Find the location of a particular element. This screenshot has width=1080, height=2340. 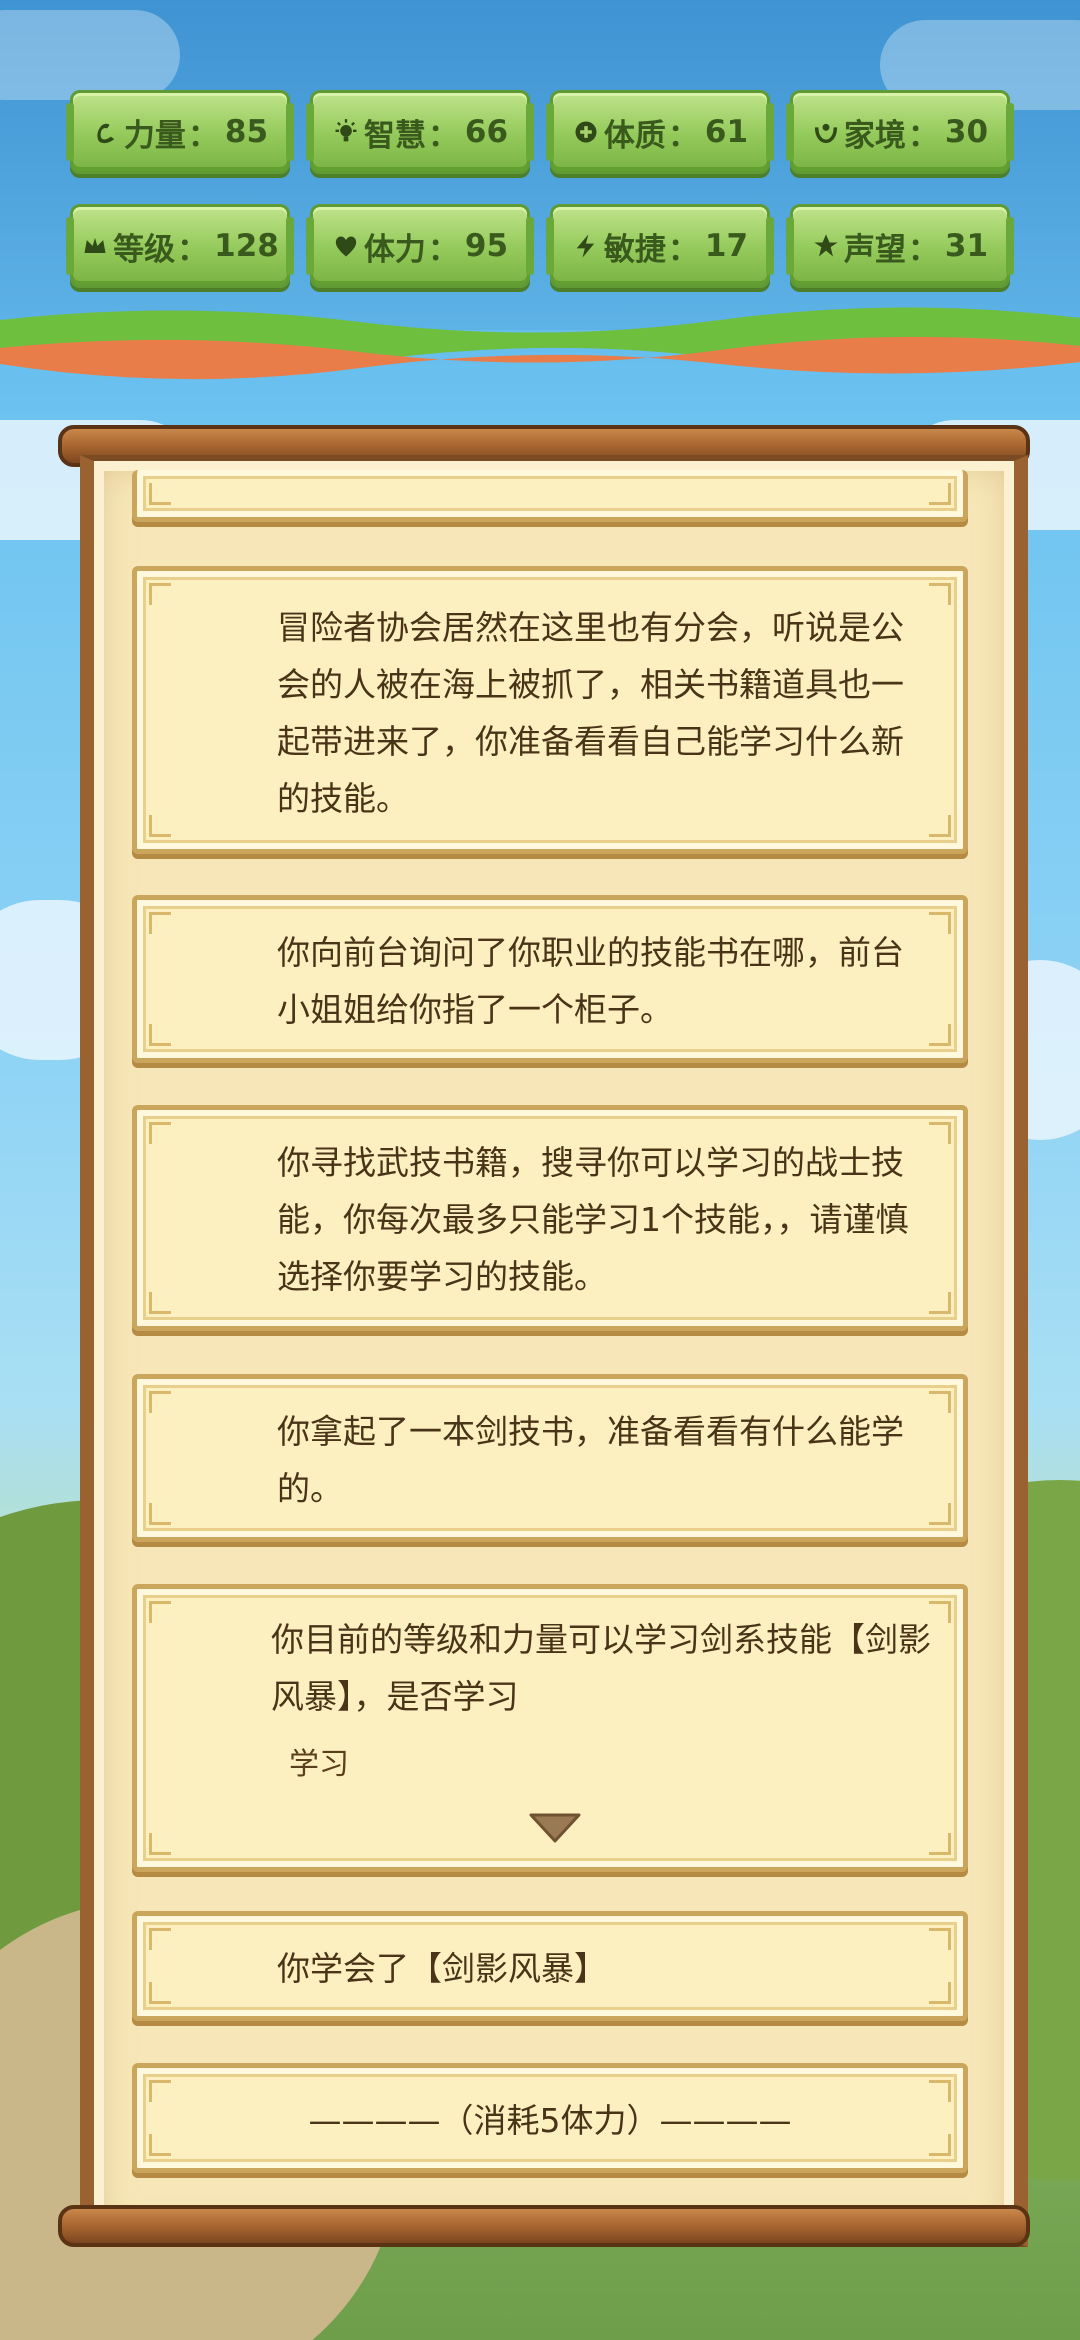

stat-family: 家境： 30 is located at coordinates (900, 132).